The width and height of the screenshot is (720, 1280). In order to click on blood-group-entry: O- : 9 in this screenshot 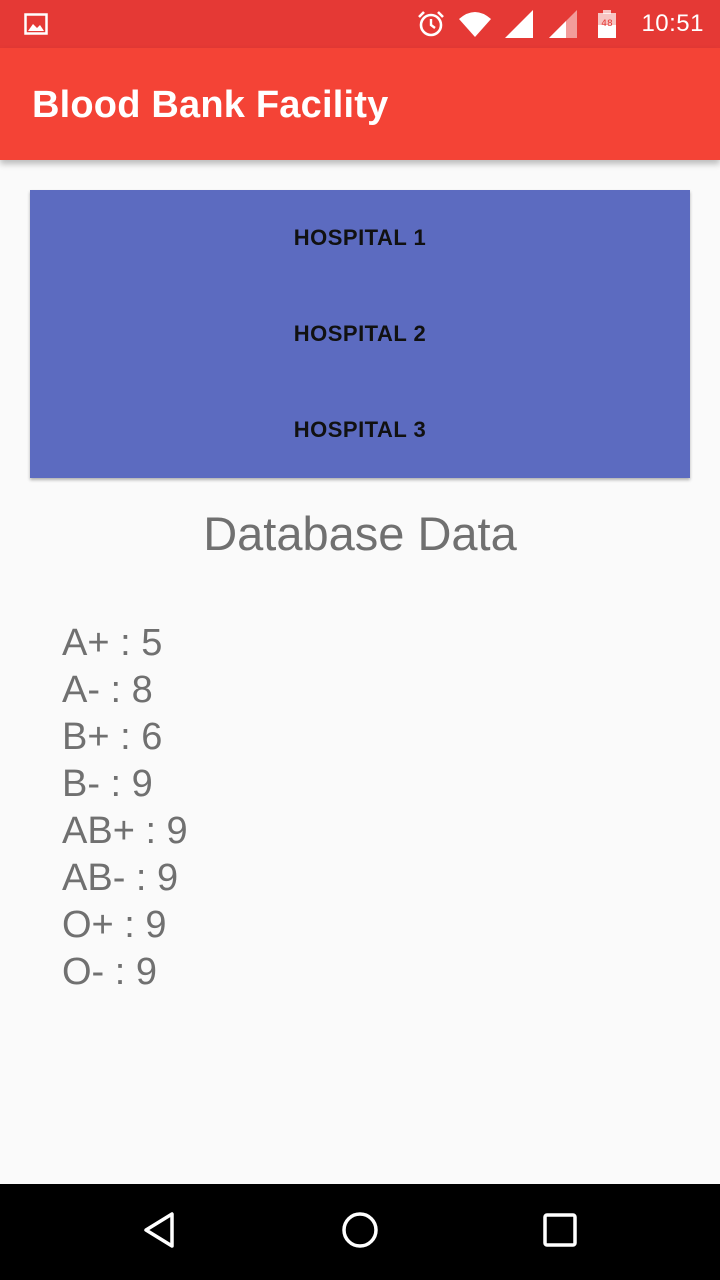, I will do `click(110, 972)`.